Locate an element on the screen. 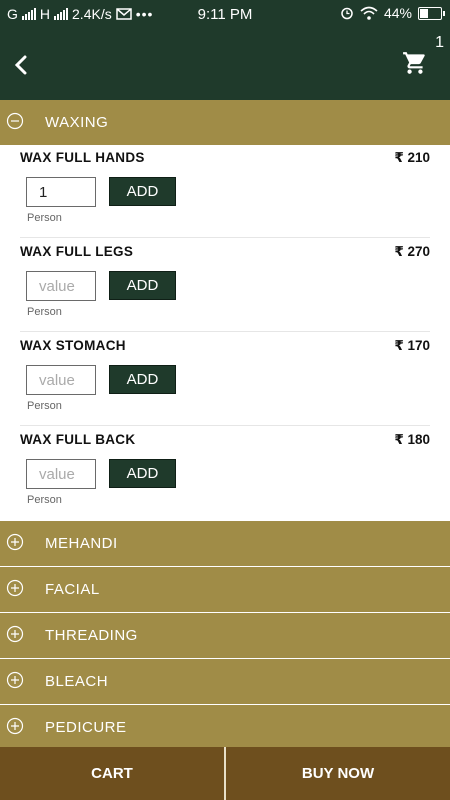  wifi-icon is located at coordinates (369, 13).